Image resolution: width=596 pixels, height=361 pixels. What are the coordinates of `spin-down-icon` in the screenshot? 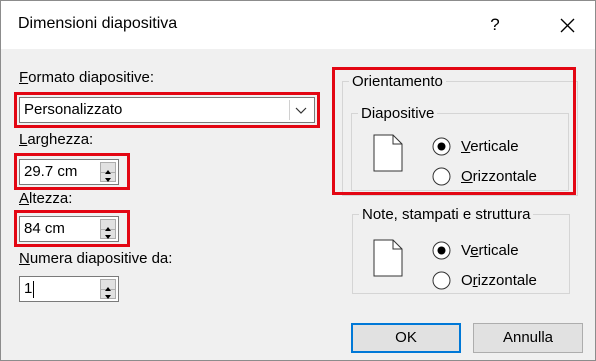 It's located at (108, 294).